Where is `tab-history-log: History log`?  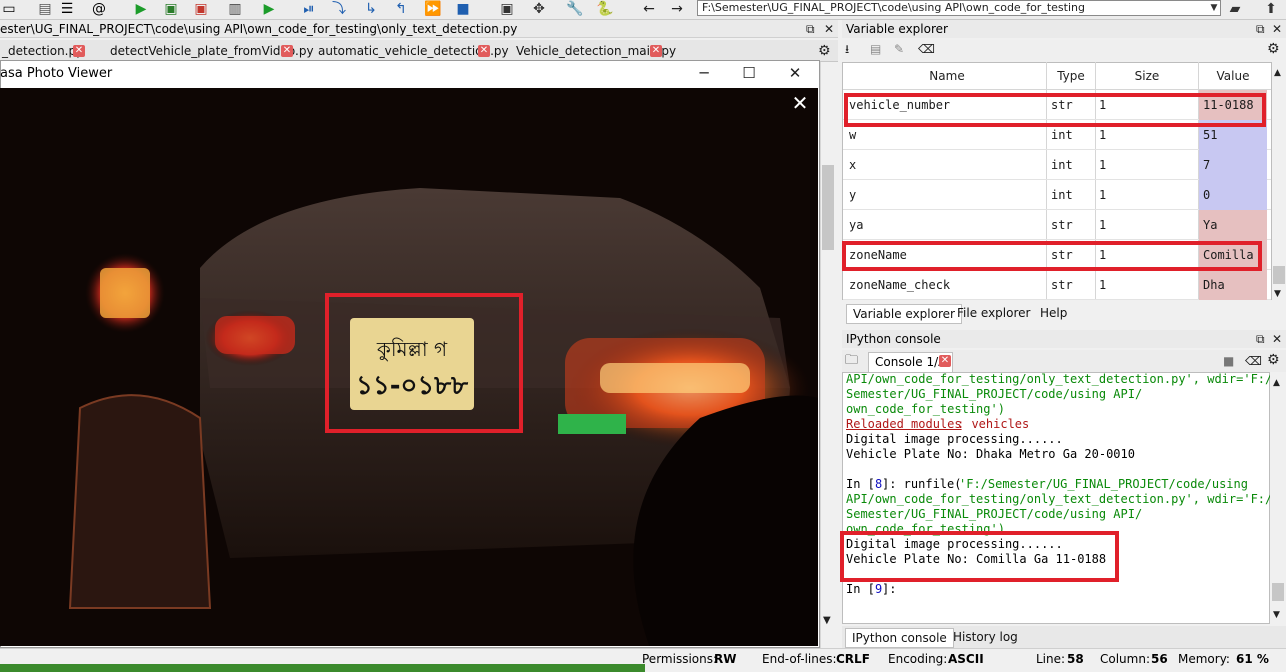
tab-history-log: History log is located at coordinates (985, 637).